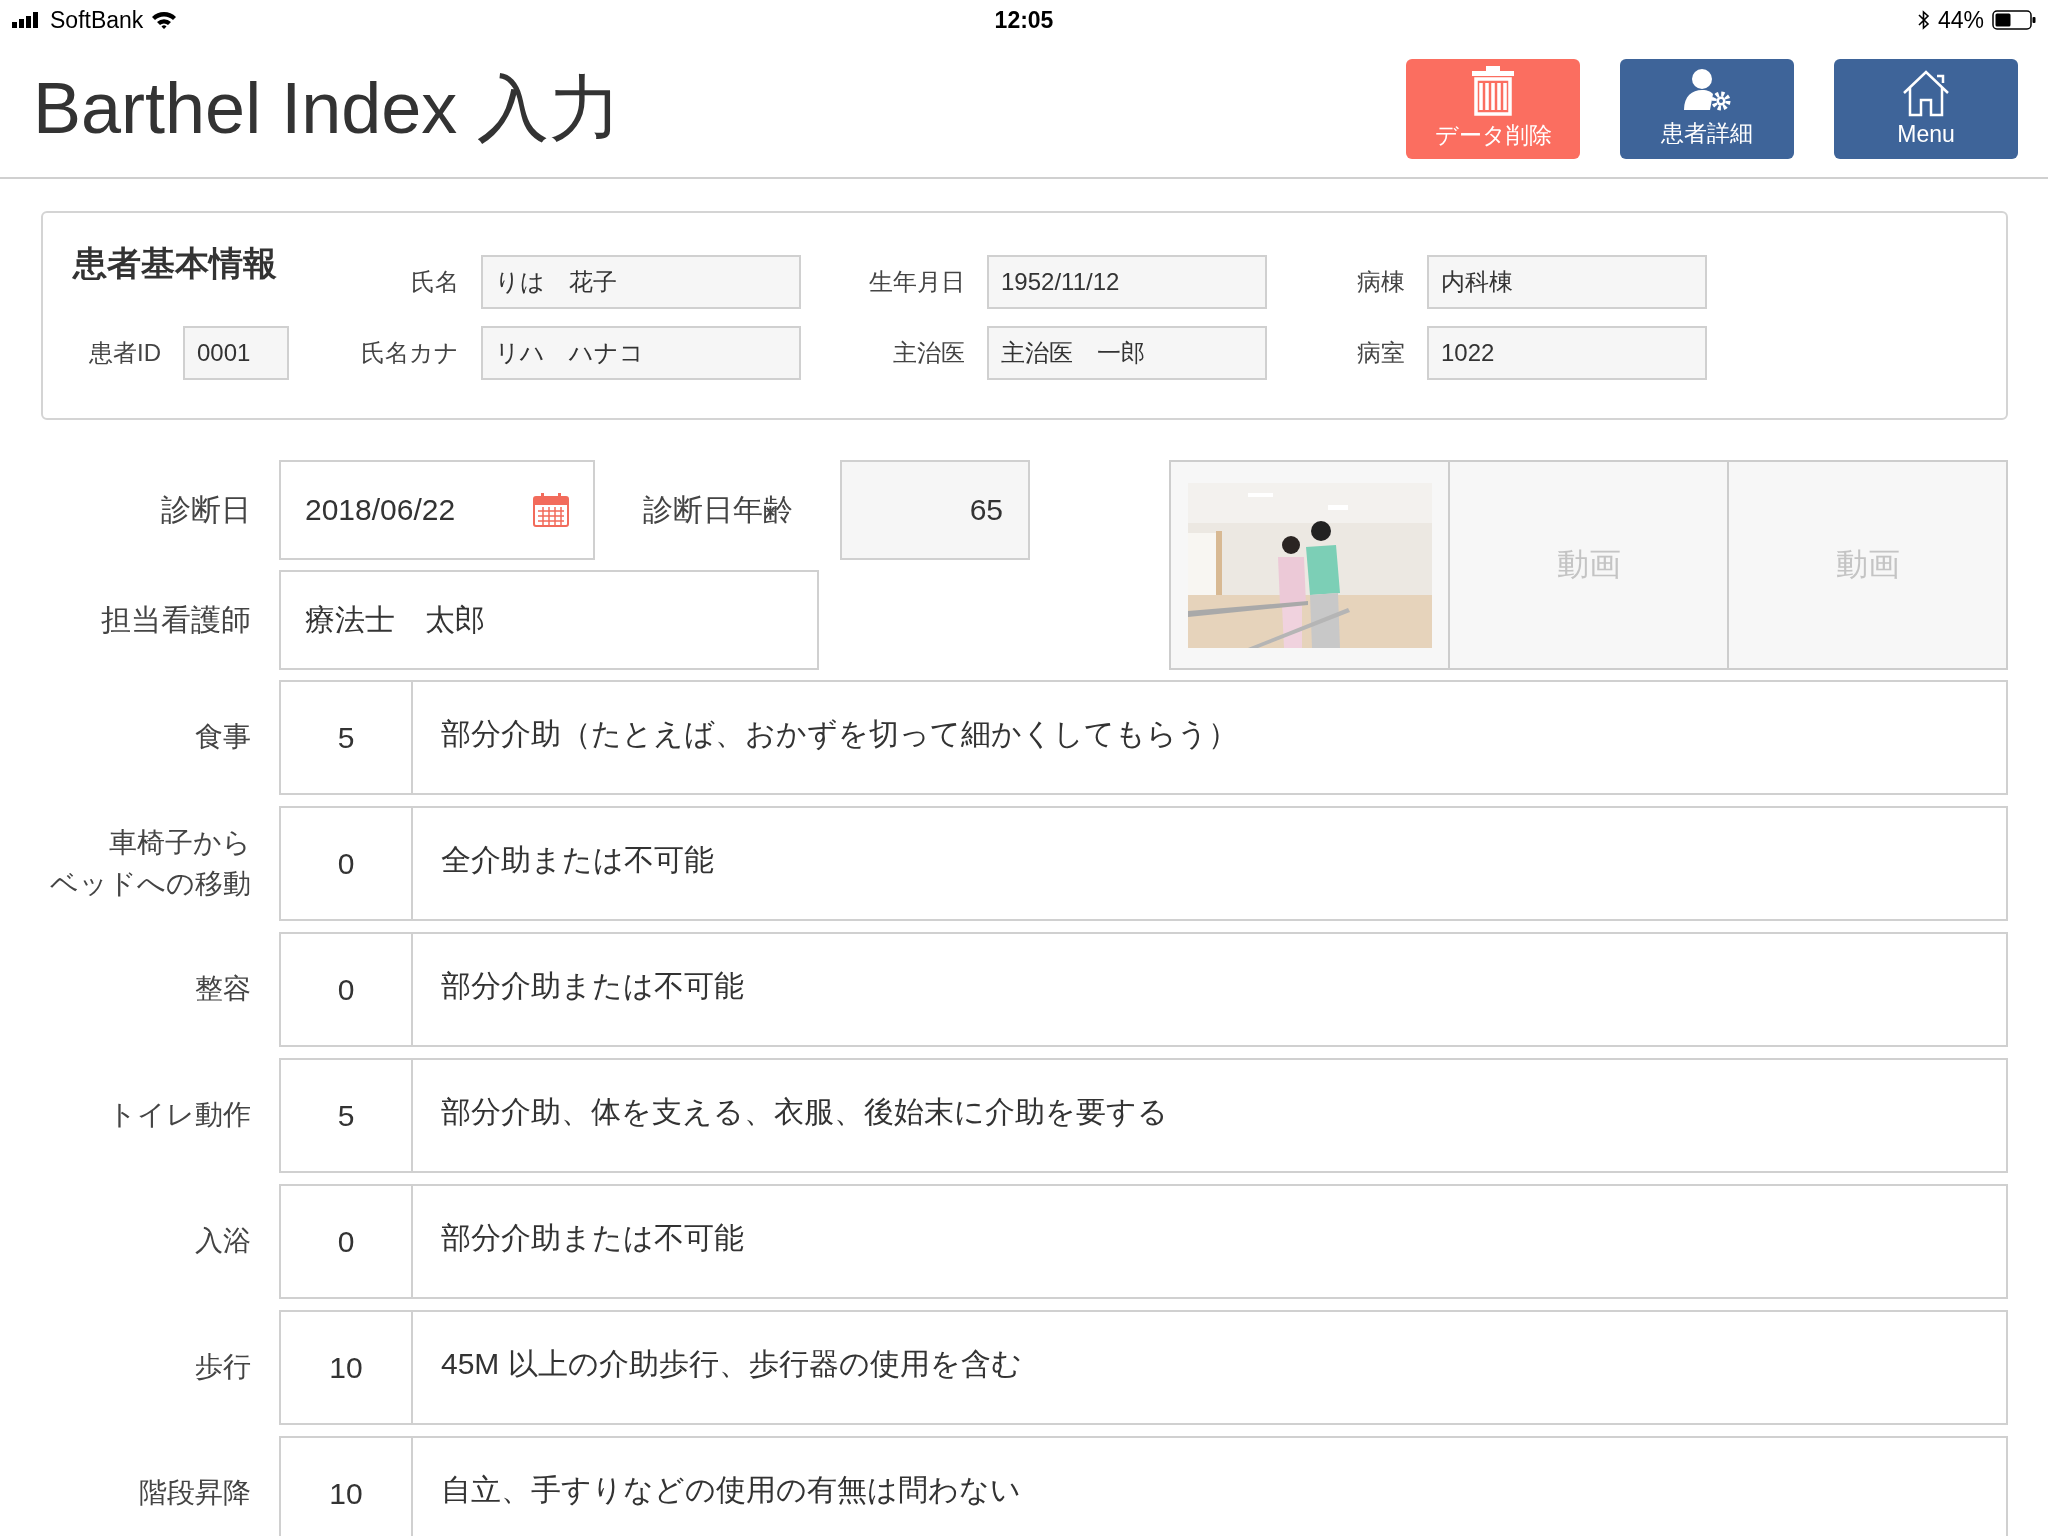 This screenshot has width=2048, height=1536. Describe the element at coordinates (175, 263) in the screenshot. I see `section-title: 患者基本情報` at that location.